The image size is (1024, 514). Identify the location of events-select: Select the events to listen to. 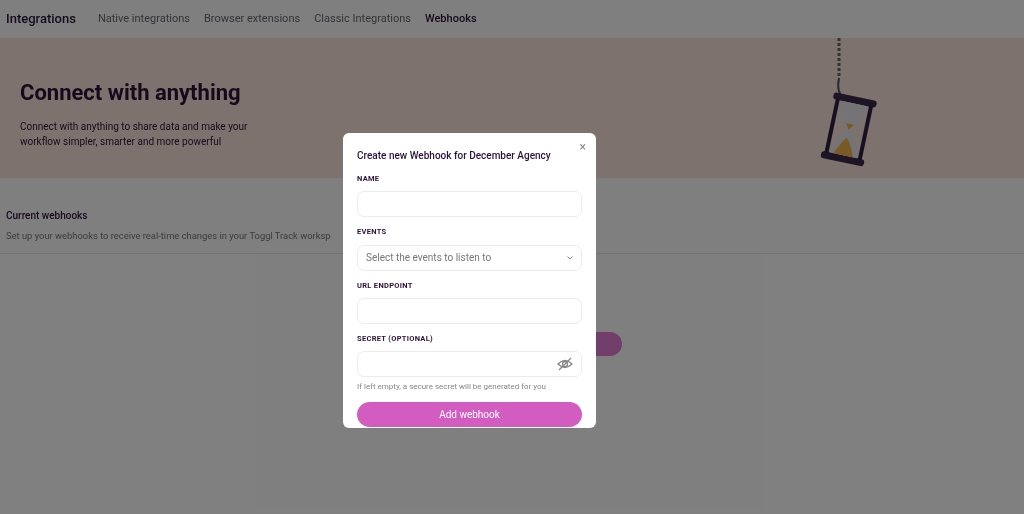
(469, 257).